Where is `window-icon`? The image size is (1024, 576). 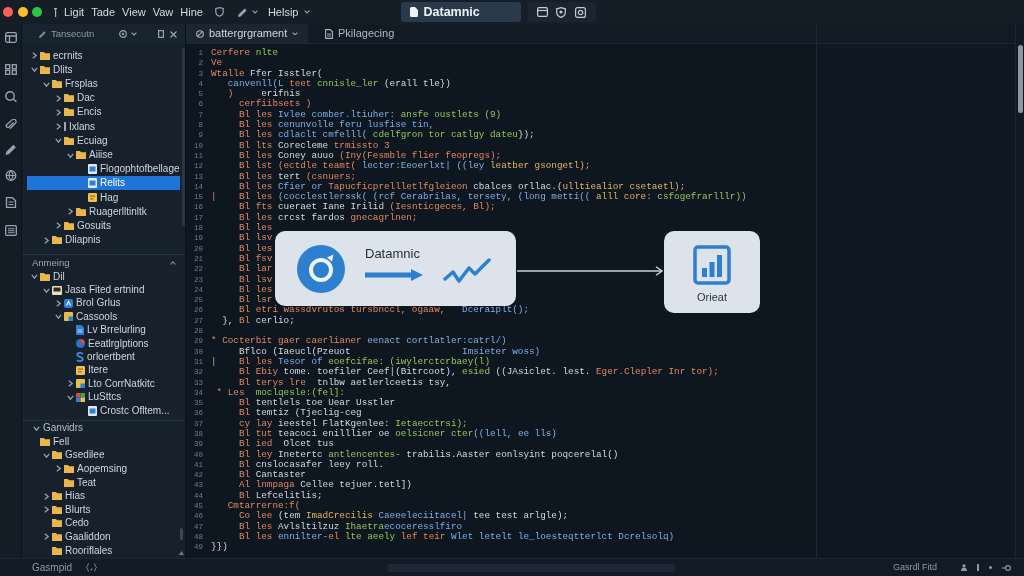 window-icon is located at coordinates (542, 12).